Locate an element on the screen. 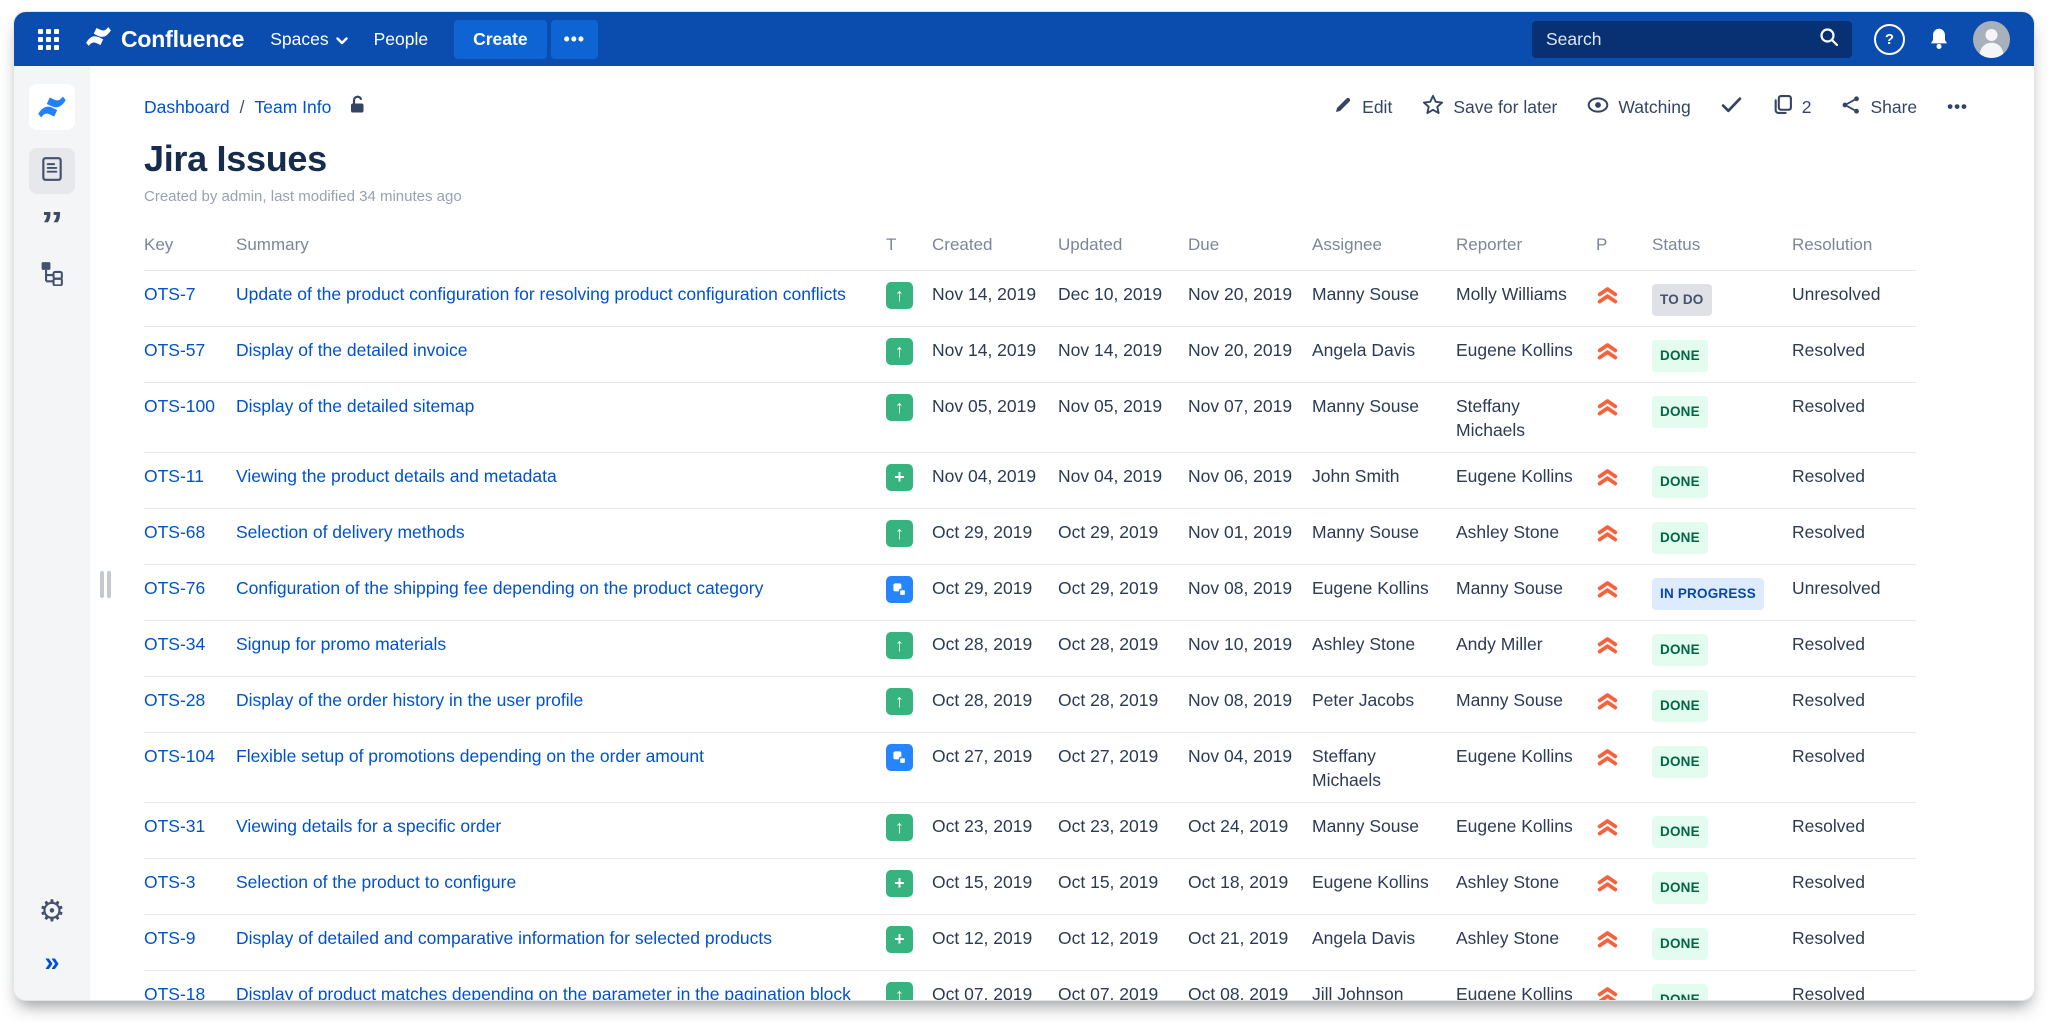 This screenshot has height=1022, width=2048. check-icon is located at coordinates (1731, 107).